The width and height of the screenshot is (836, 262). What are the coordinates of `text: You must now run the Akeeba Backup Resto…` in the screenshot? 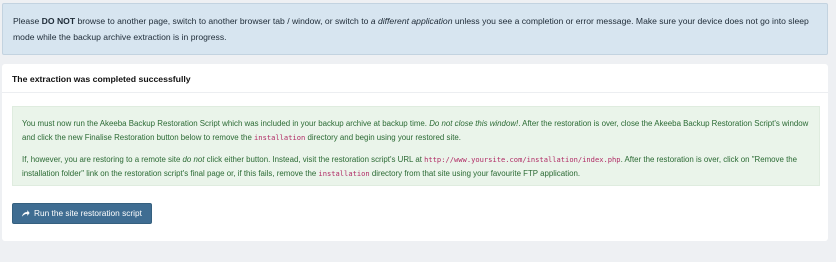 It's located at (226, 123).